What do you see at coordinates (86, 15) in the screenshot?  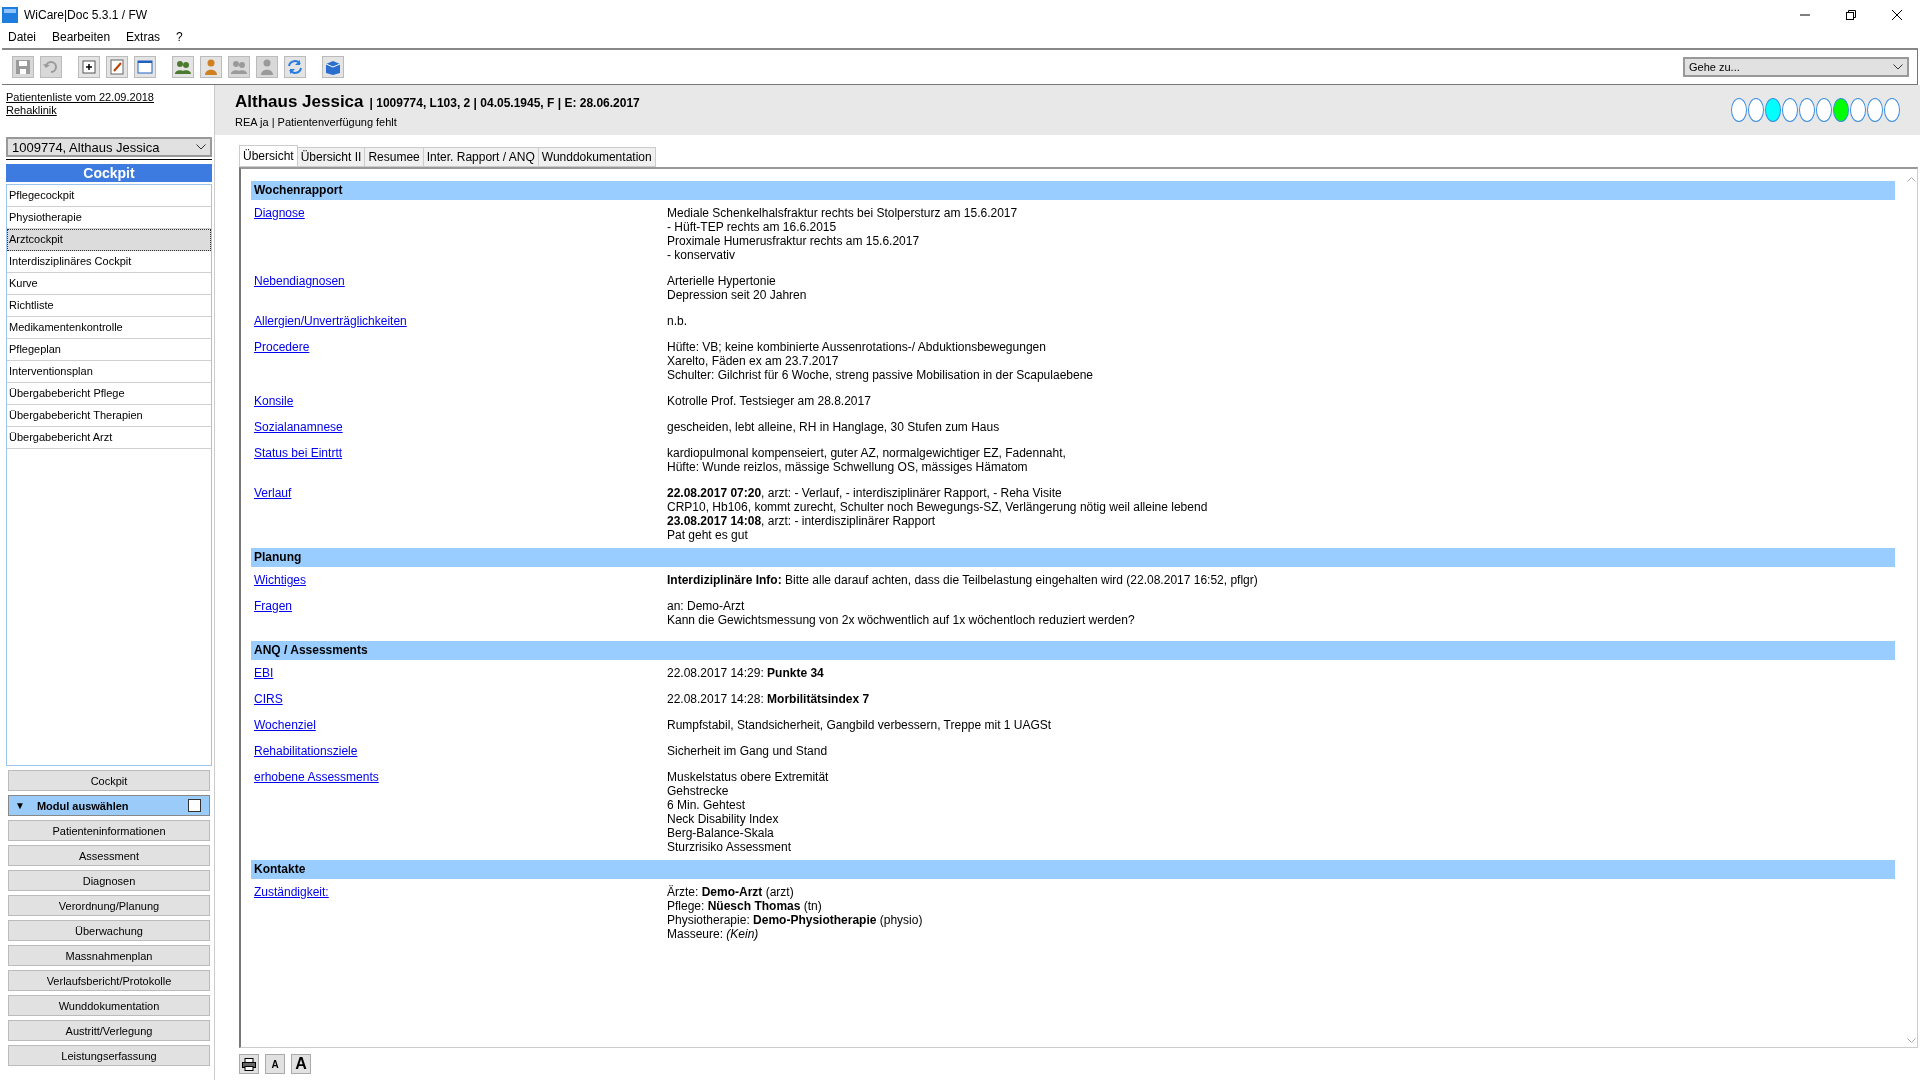 I see `window-title: WiCare|Doc 5.3.1 / FW` at bounding box center [86, 15].